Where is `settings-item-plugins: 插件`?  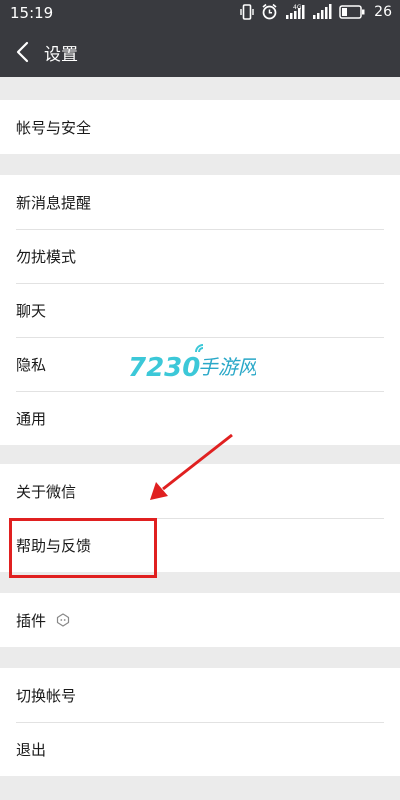
settings-item-plugins: 插件 is located at coordinates (200, 620).